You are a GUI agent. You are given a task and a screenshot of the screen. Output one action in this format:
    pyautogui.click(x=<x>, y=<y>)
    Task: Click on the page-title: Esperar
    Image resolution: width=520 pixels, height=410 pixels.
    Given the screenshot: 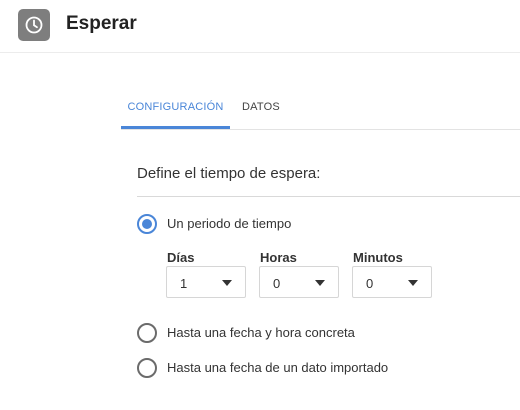 What is the action you would take?
    pyautogui.click(x=101, y=23)
    